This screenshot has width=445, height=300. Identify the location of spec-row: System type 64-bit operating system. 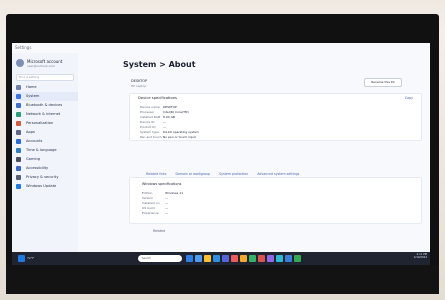
(169, 132).